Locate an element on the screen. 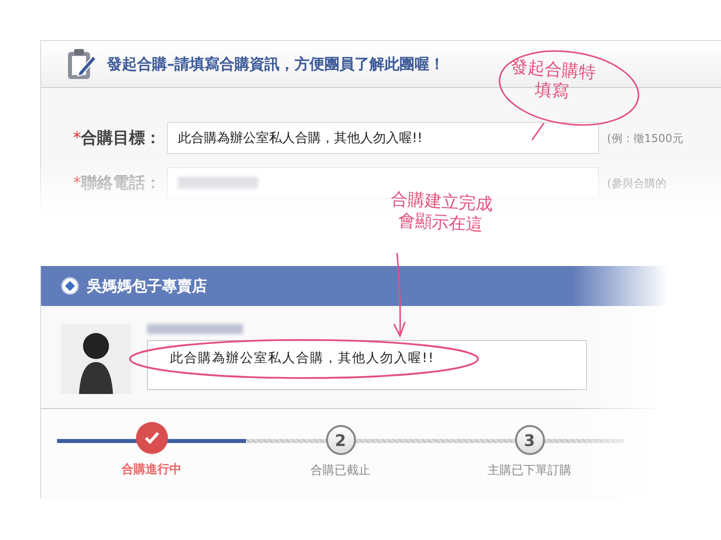  store-title: 吳媽媽包子專賣店 is located at coordinates (147, 286).